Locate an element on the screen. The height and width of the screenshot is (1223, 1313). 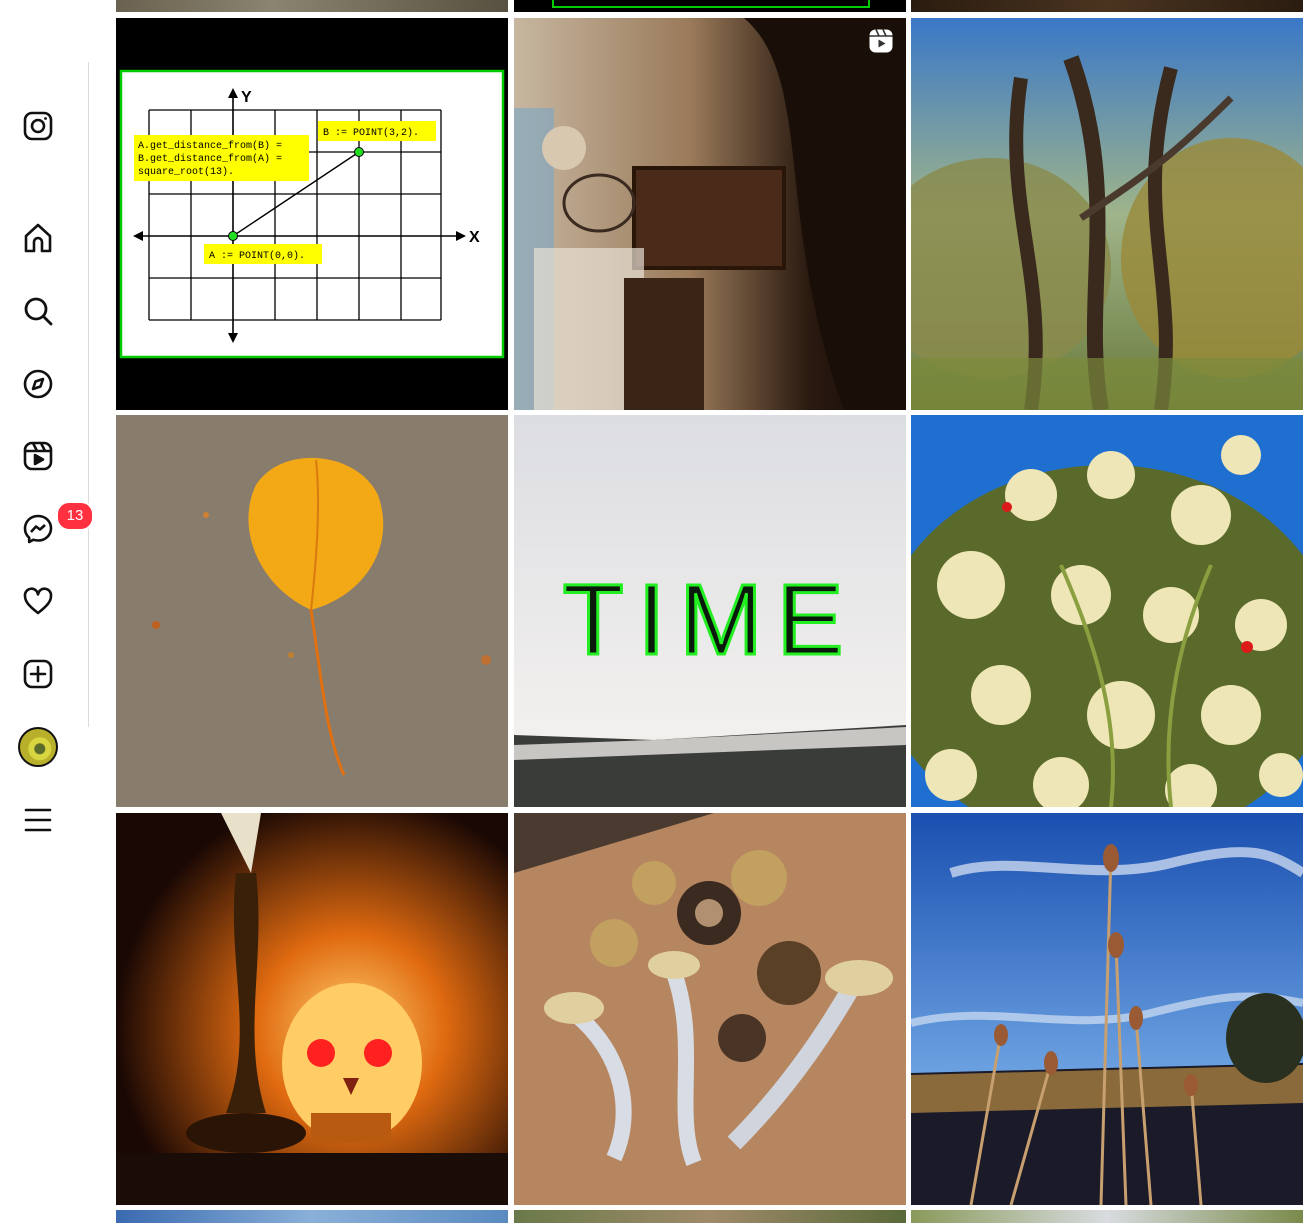
instagram-icon is located at coordinates (38, 126).